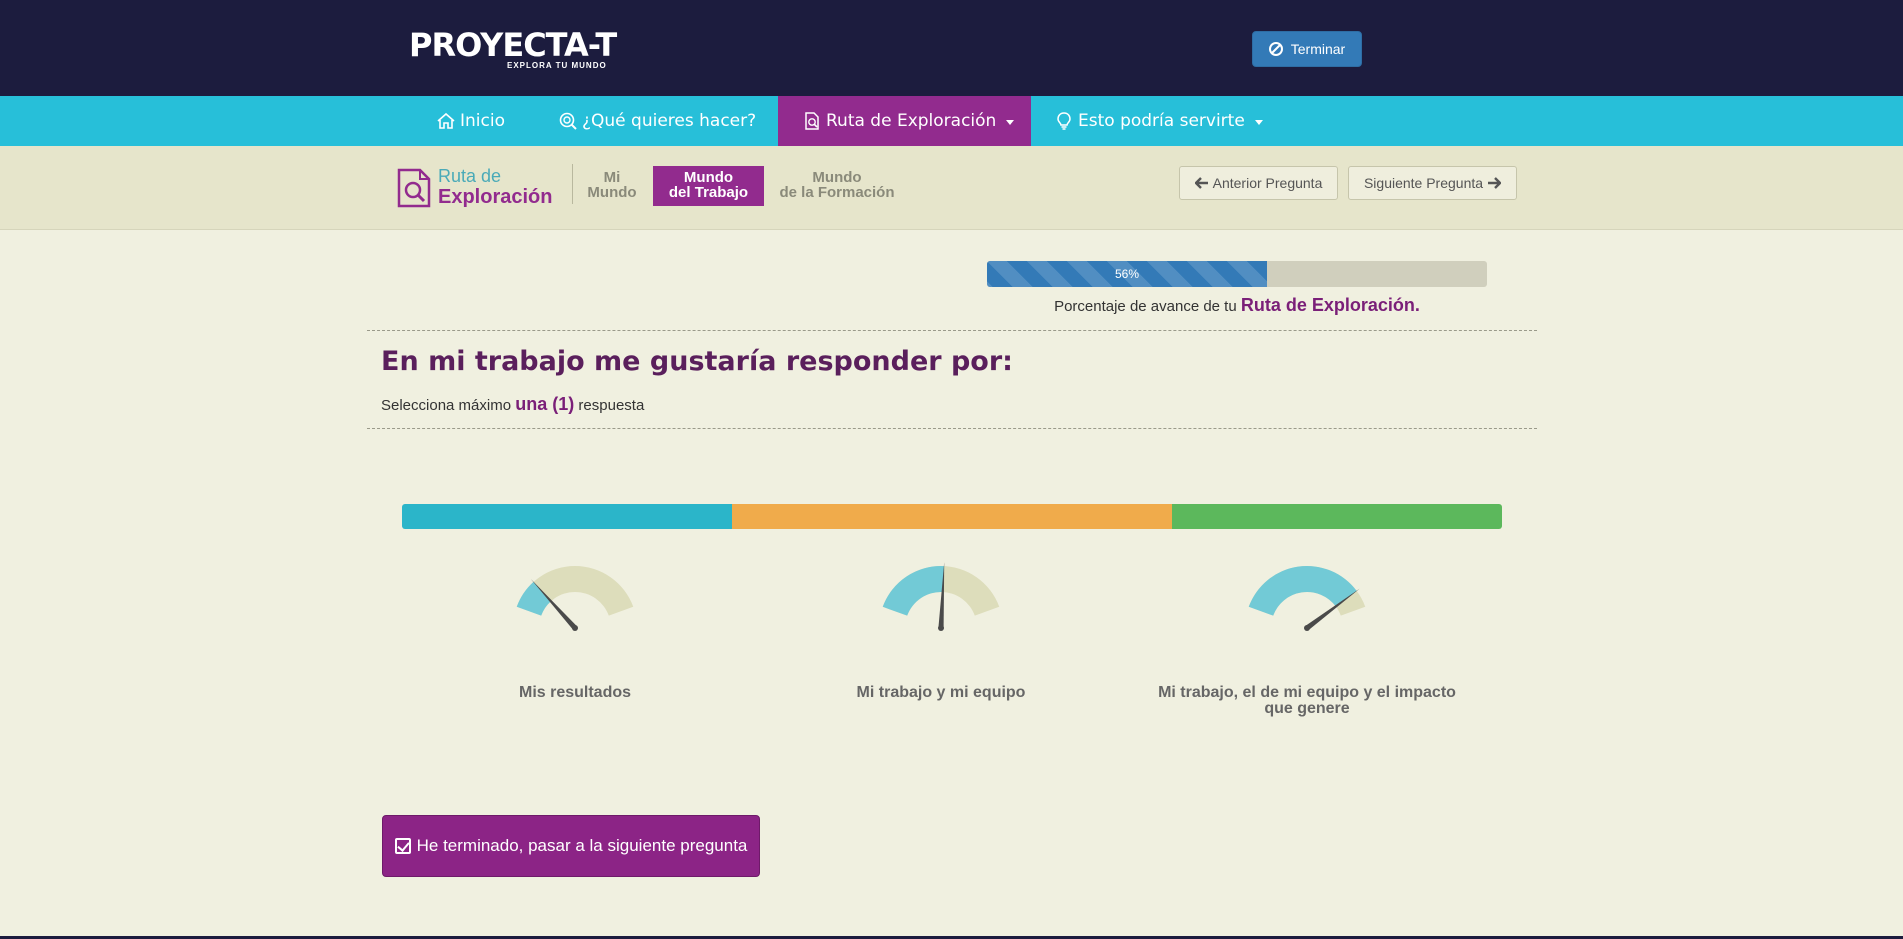 This screenshot has width=1903, height=939. What do you see at coordinates (1495, 183) in the screenshot?
I see `arrow-right-icon` at bounding box center [1495, 183].